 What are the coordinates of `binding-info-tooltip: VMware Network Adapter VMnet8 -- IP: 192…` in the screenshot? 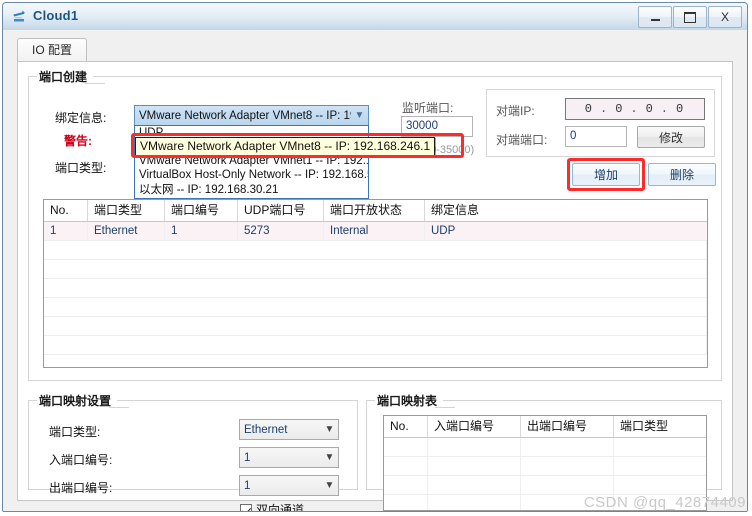 It's located at (285, 146).